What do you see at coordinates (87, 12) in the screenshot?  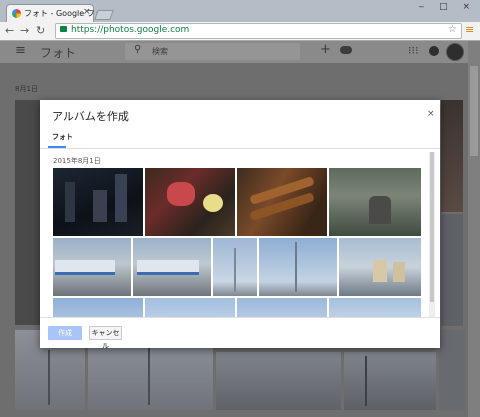 I see `tab-close-icon: ×` at bounding box center [87, 12].